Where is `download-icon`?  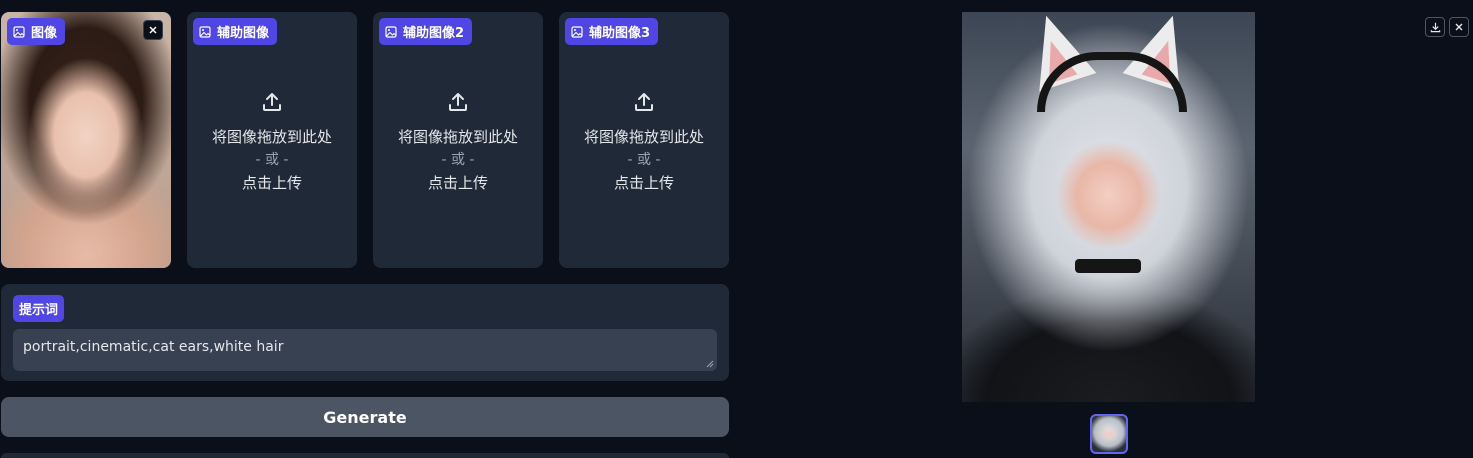 download-icon is located at coordinates (1435, 27).